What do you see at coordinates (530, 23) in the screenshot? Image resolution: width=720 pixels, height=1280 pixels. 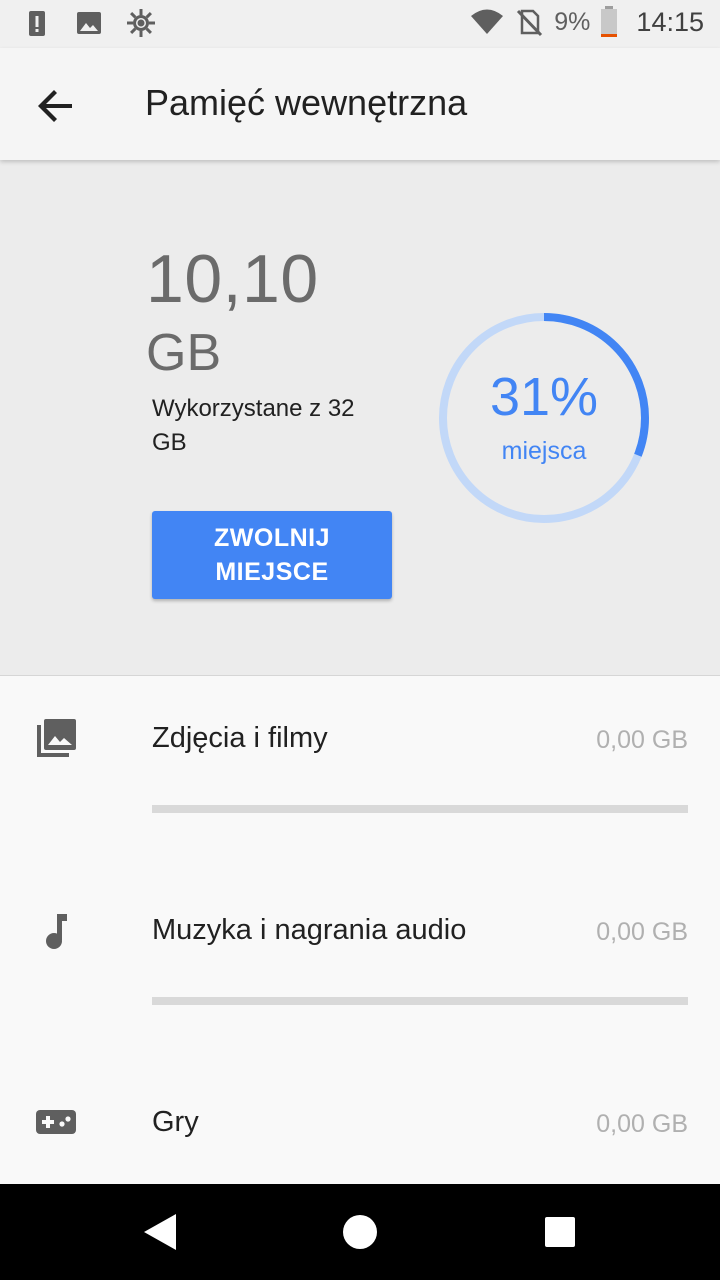 I see `no-sim-icon` at bounding box center [530, 23].